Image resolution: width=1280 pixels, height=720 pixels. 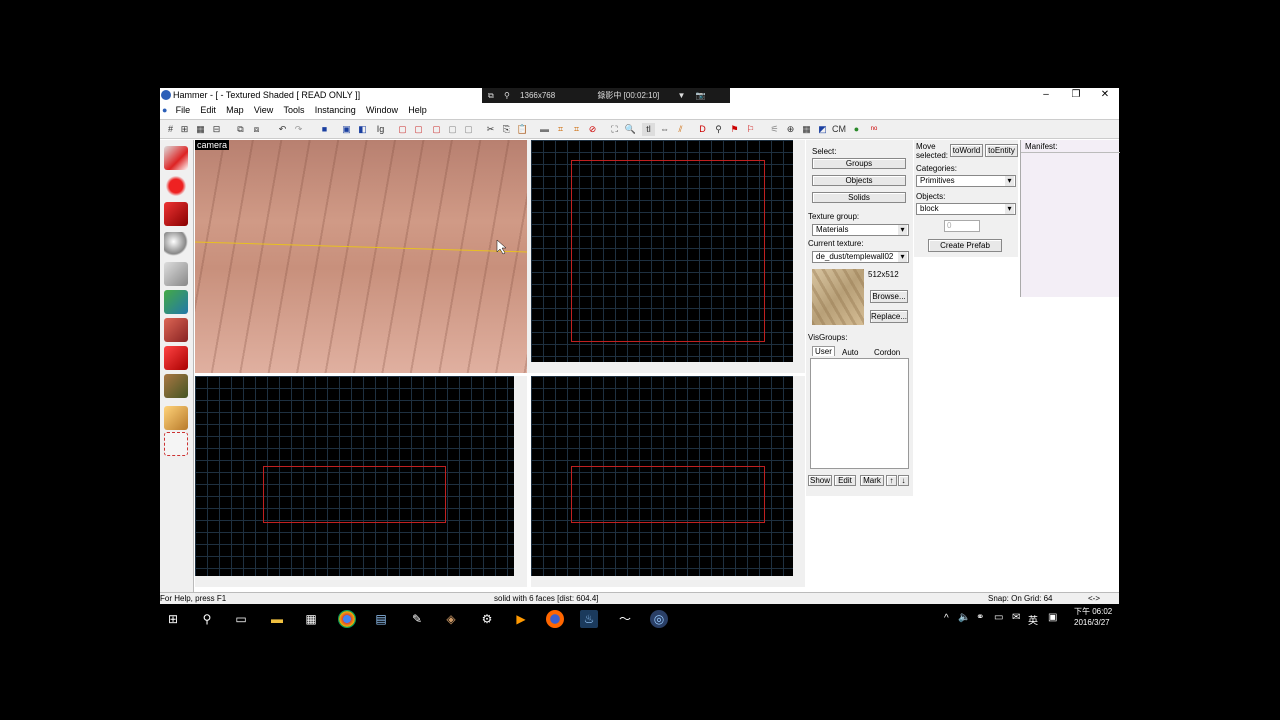 What do you see at coordinates (294, 110) in the screenshot?
I see `menu-tools: Tools` at bounding box center [294, 110].